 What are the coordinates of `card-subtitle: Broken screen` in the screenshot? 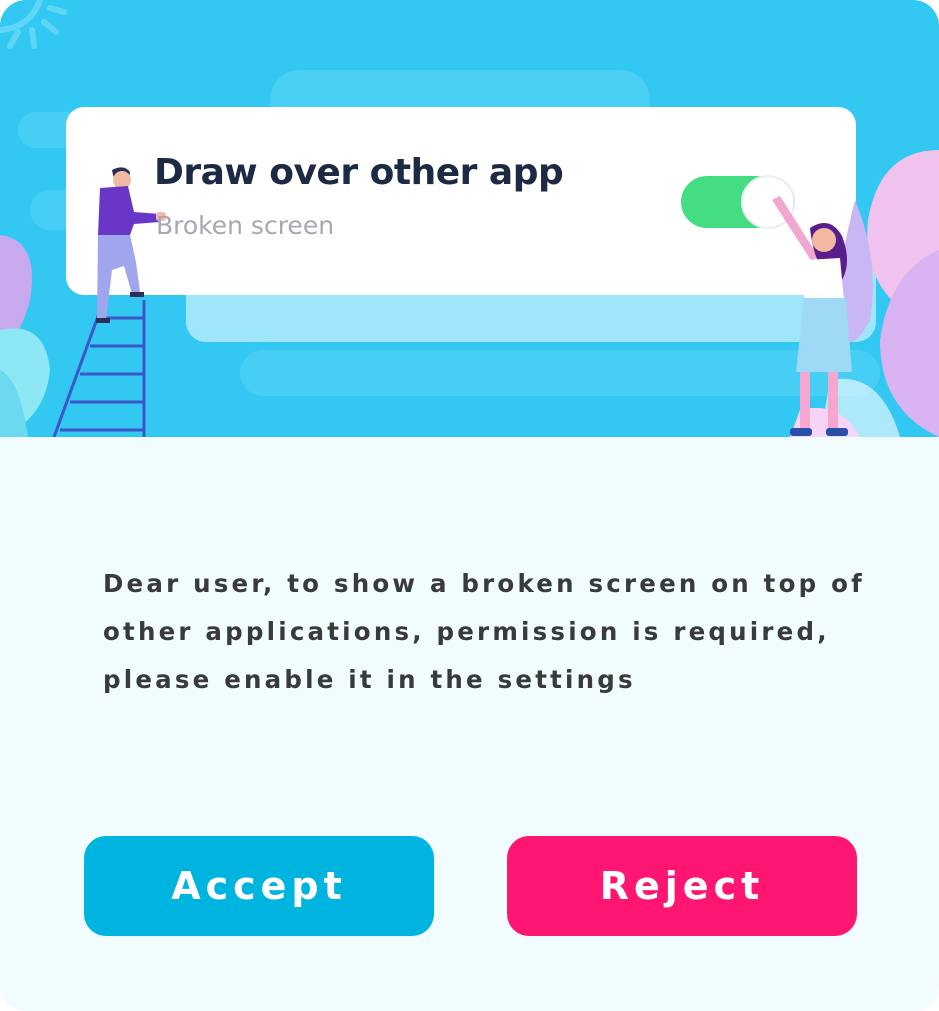 It's located at (245, 225).